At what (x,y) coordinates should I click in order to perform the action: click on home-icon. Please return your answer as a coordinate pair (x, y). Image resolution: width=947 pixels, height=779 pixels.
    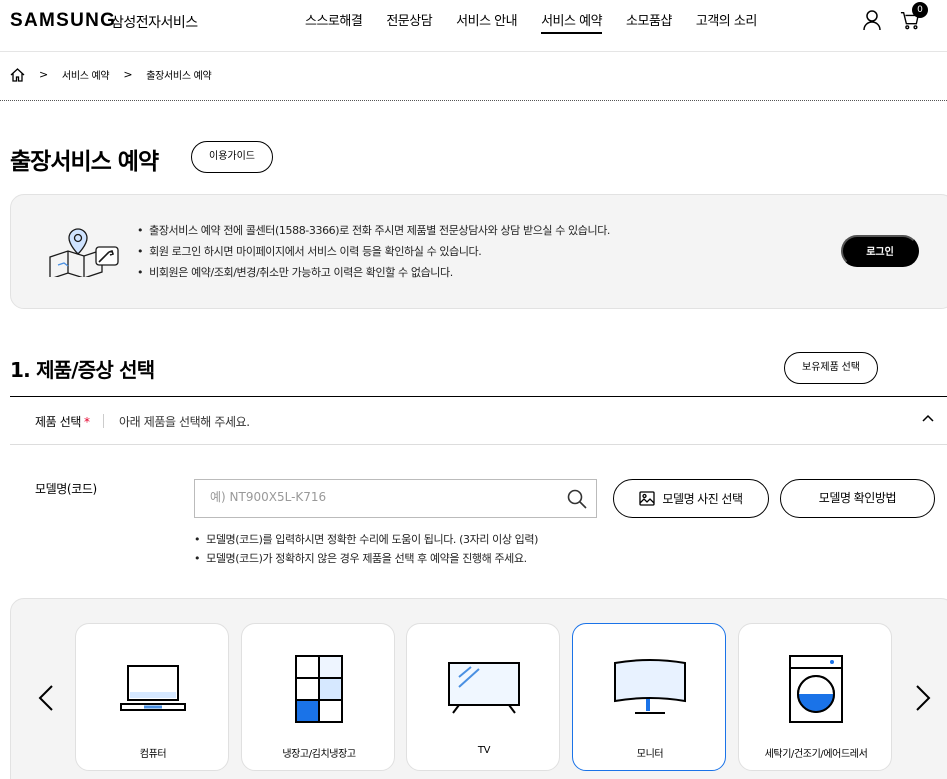
    Looking at the image, I should click on (17, 74).